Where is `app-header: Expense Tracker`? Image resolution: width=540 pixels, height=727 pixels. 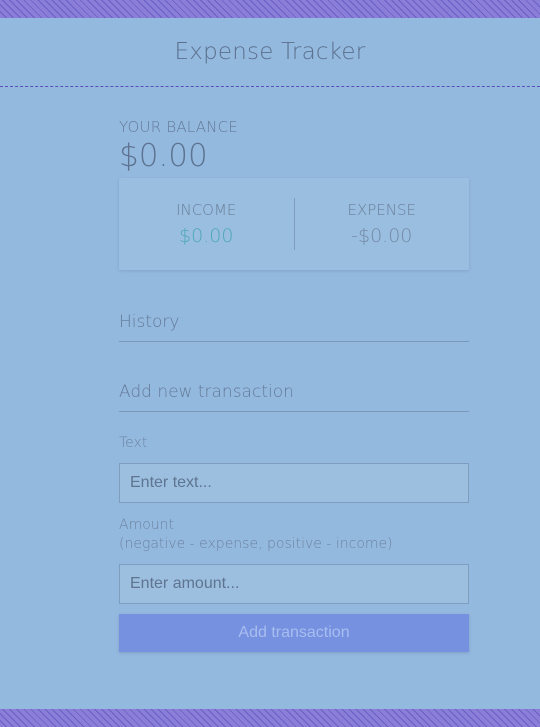
app-header: Expense Tracker is located at coordinates (270, 52).